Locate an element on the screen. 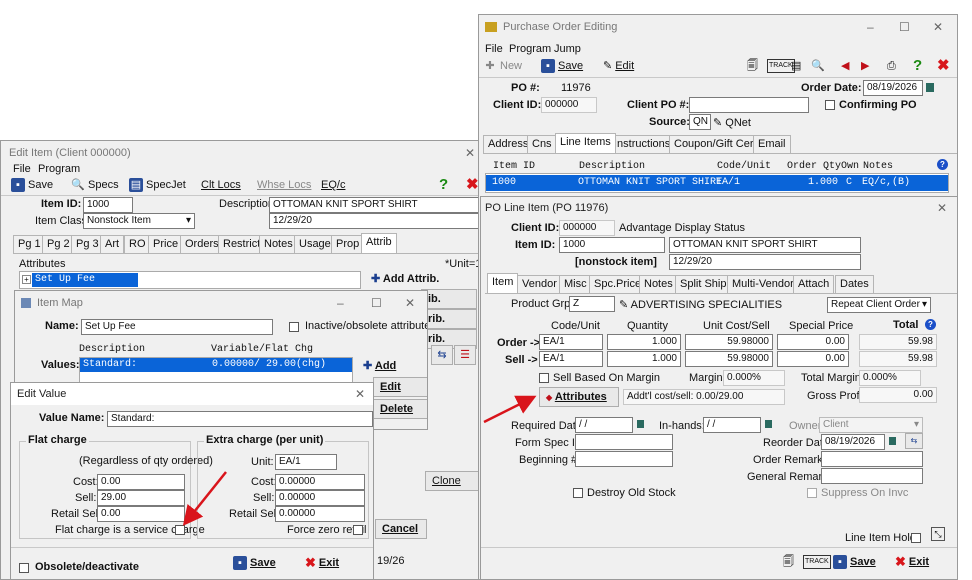 The width and height of the screenshot is (972, 580). tab-email: Email is located at coordinates (772, 144).